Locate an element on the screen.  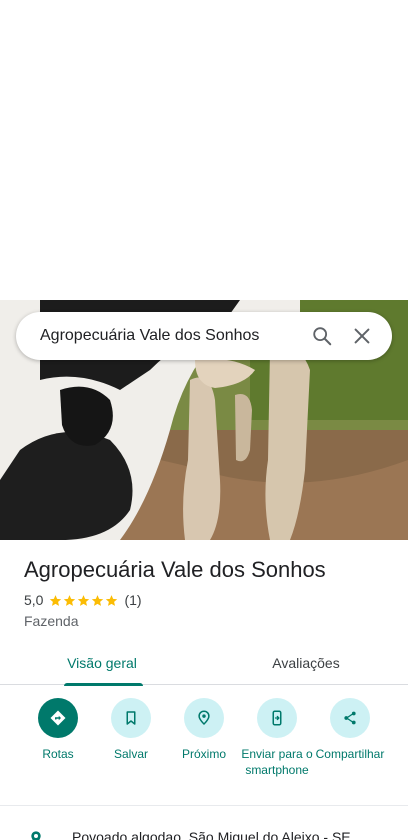
share-icon is located at coordinates (350, 718).